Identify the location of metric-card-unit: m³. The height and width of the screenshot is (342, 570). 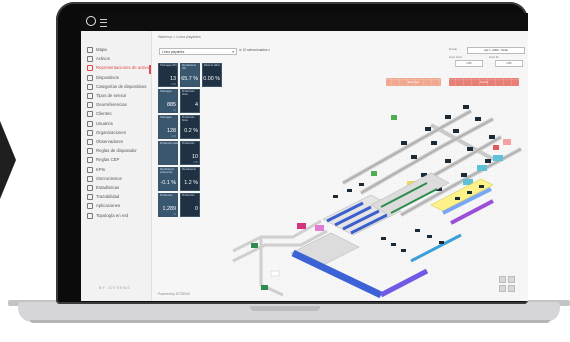
(174, 214).